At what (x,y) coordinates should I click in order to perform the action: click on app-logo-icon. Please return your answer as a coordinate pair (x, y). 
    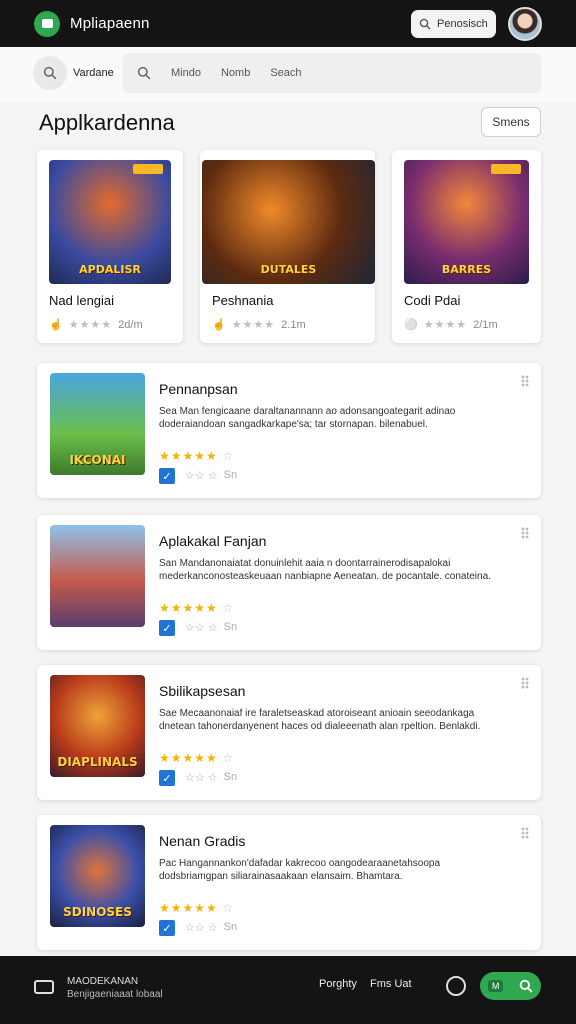
    Looking at the image, I should click on (47, 23).